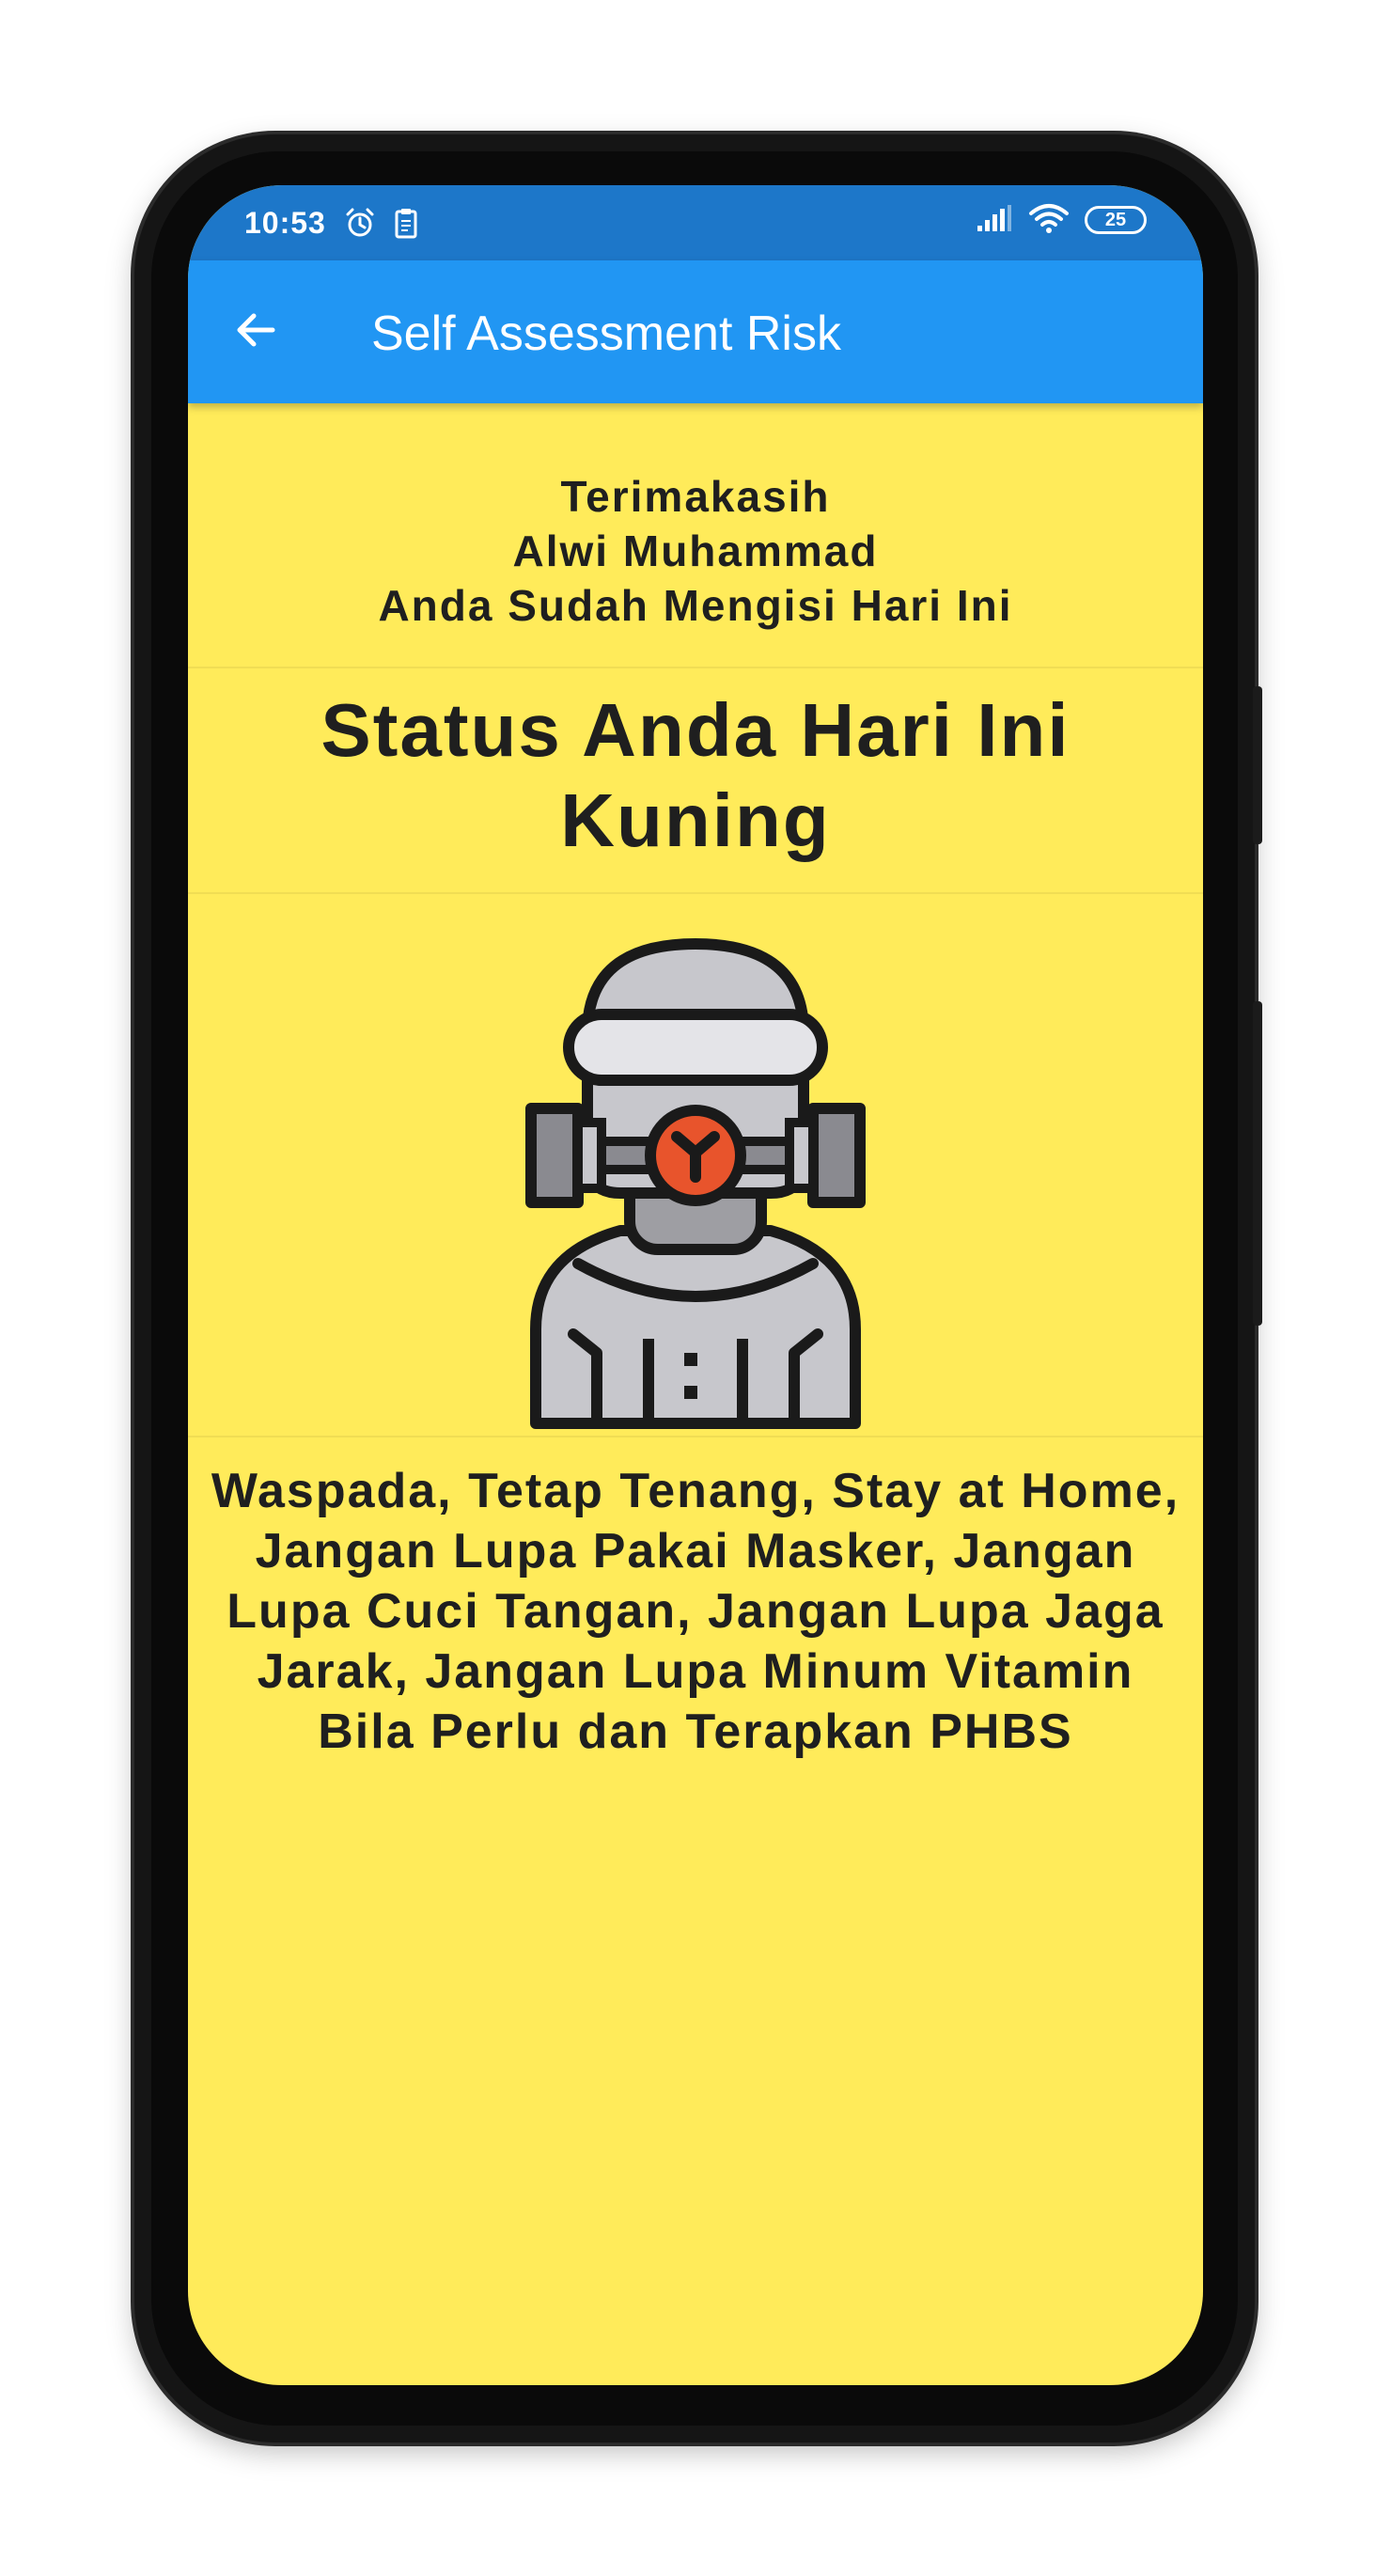 Image resolution: width=1391 pixels, height=2576 pixels. I want to click on power-button, so click(1257, 765).